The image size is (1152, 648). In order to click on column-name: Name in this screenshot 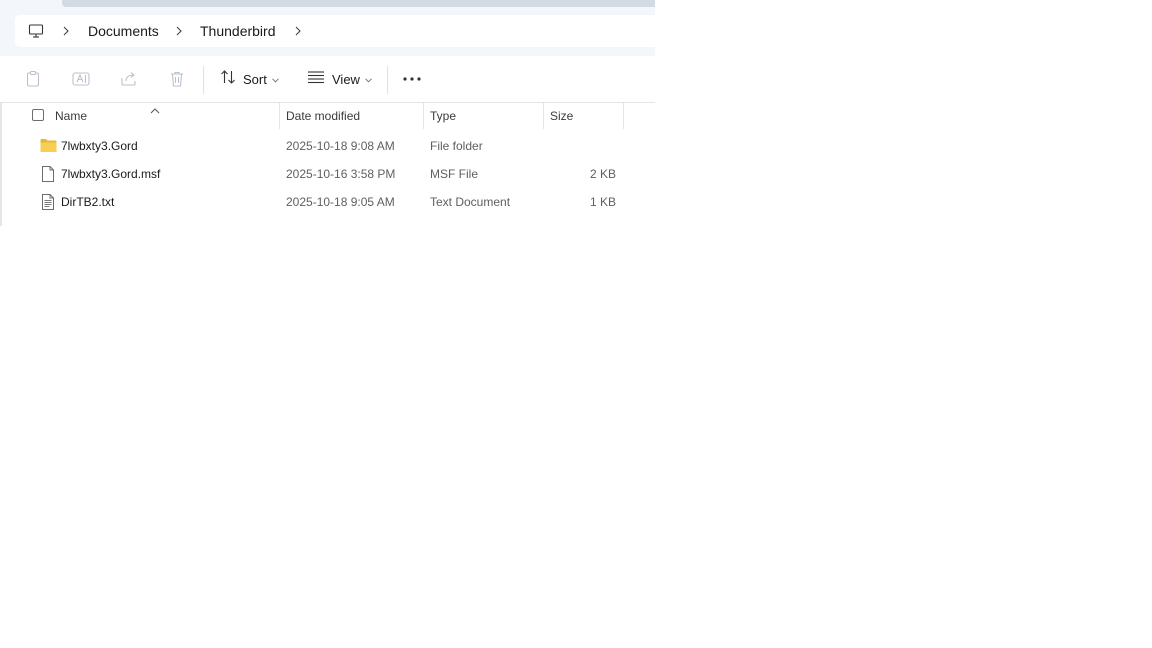, I will do `click(71, 116)`.